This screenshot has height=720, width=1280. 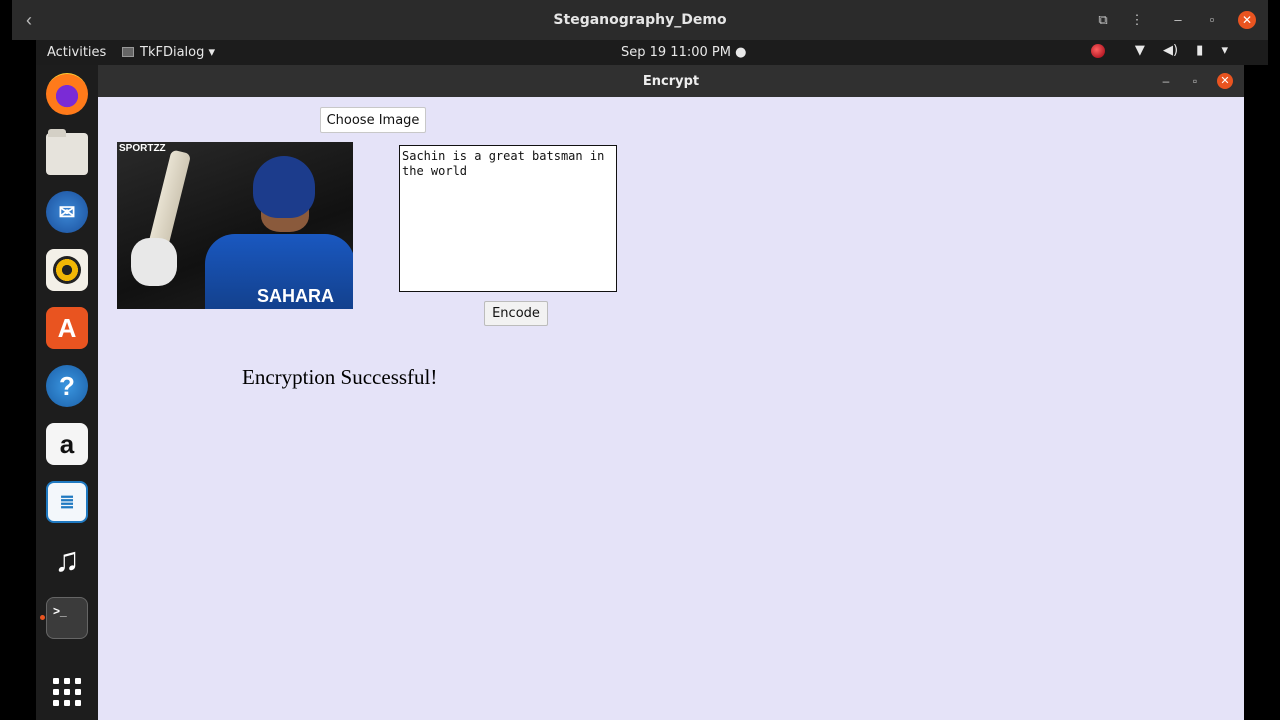 I want to click on image-logo: SPORTZZ, so click(x=142, y=148).